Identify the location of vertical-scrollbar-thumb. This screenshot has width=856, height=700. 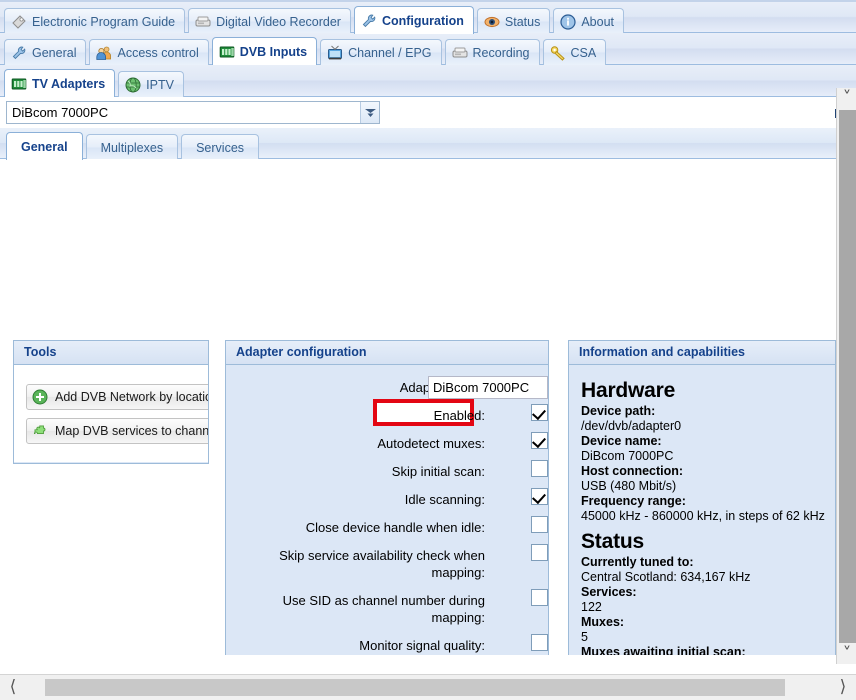
(847, 376).